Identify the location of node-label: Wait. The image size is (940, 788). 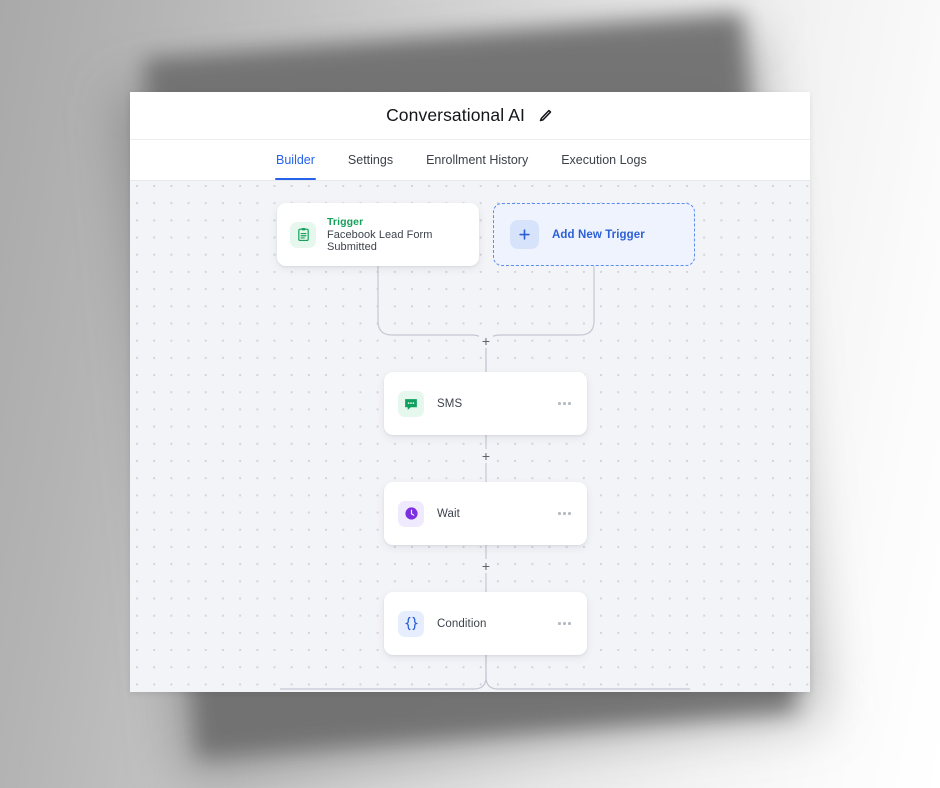
(448, 513).